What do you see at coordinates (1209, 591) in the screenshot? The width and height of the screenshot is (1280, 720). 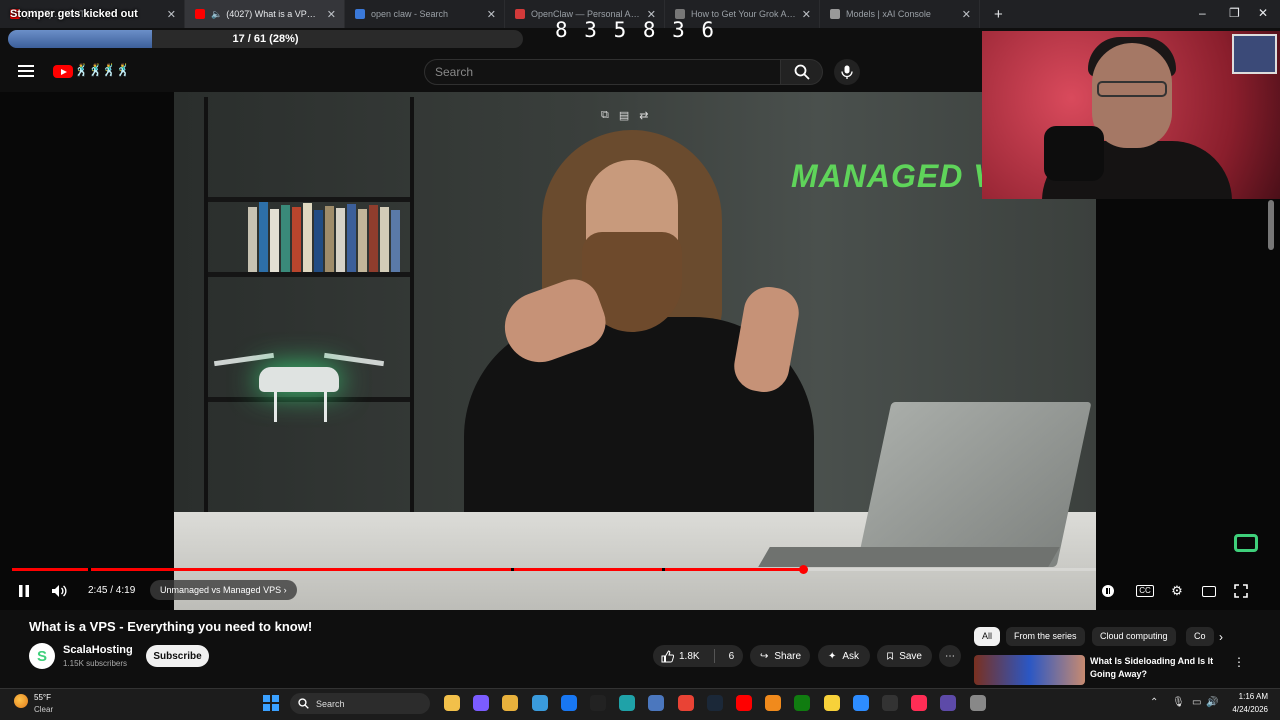 I see `miniplayer-button` at bounding box center [1209, 591].